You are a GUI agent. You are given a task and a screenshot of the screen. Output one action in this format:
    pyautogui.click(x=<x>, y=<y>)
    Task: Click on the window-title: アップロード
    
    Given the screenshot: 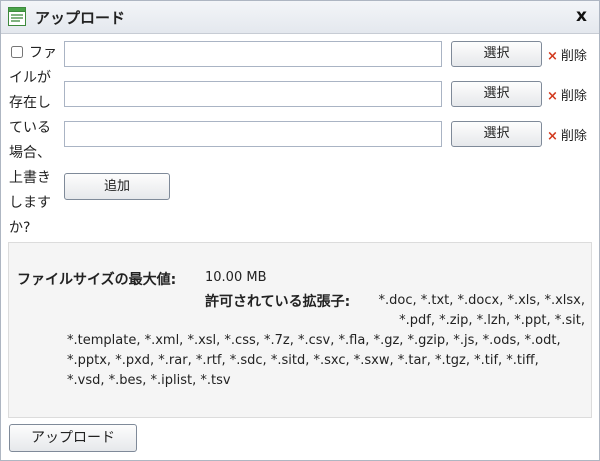 What is the action you would take?
    pyautogui.click(x=80, y=18)
    